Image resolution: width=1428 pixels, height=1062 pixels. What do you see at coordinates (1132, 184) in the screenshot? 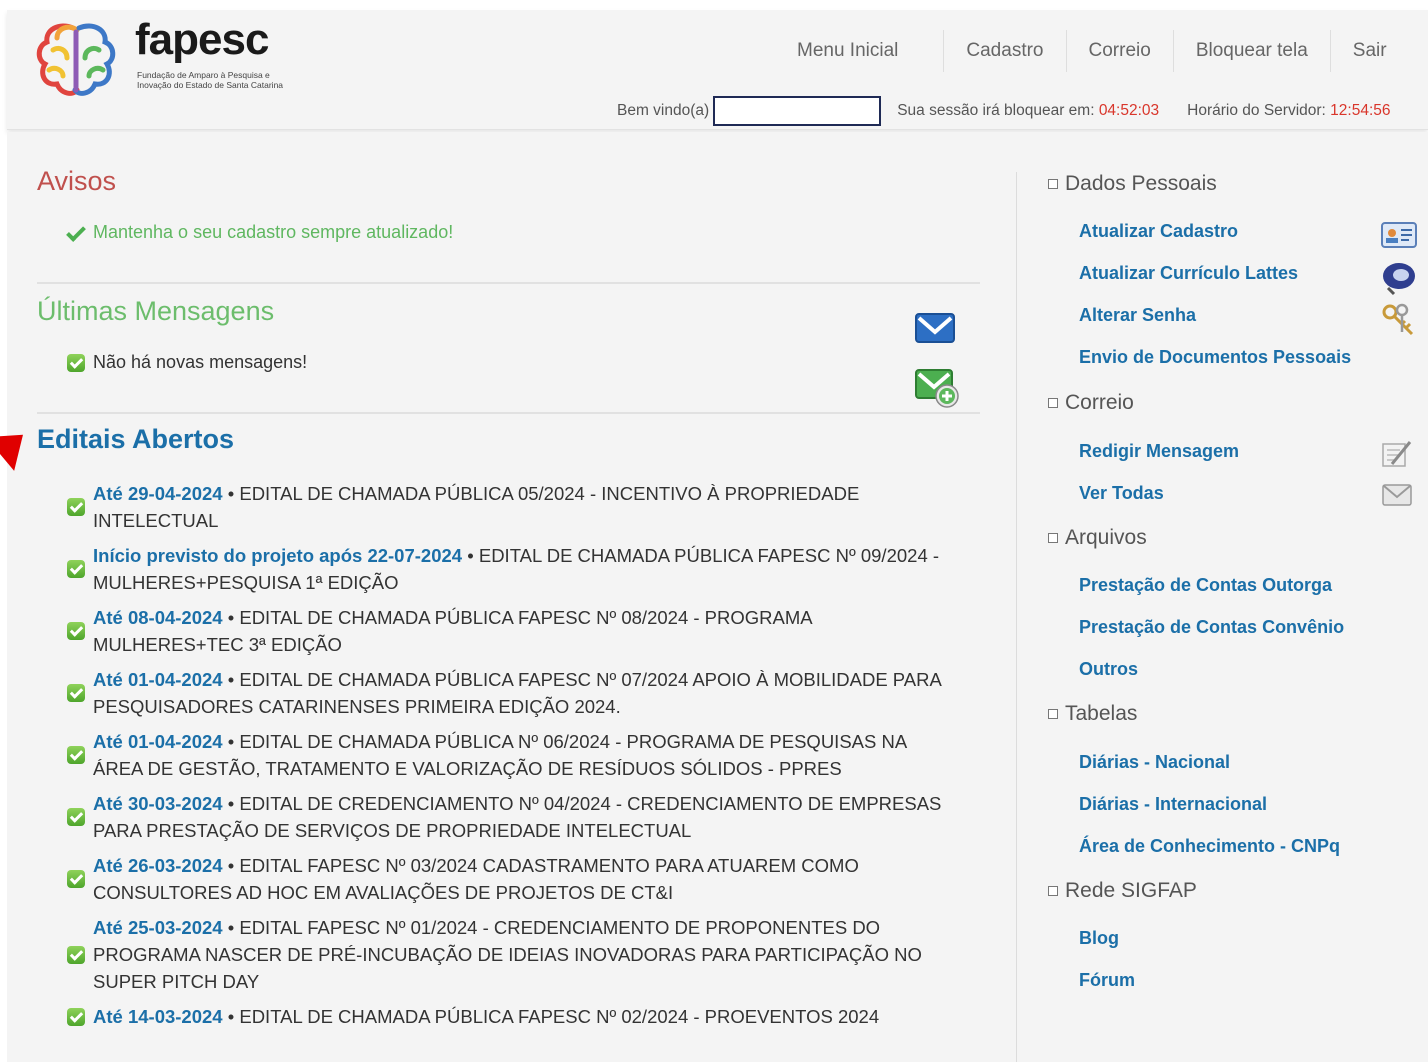
I see `dados-pessoais-heading: Dados Pessoais` at bounding box center [1132, 184].